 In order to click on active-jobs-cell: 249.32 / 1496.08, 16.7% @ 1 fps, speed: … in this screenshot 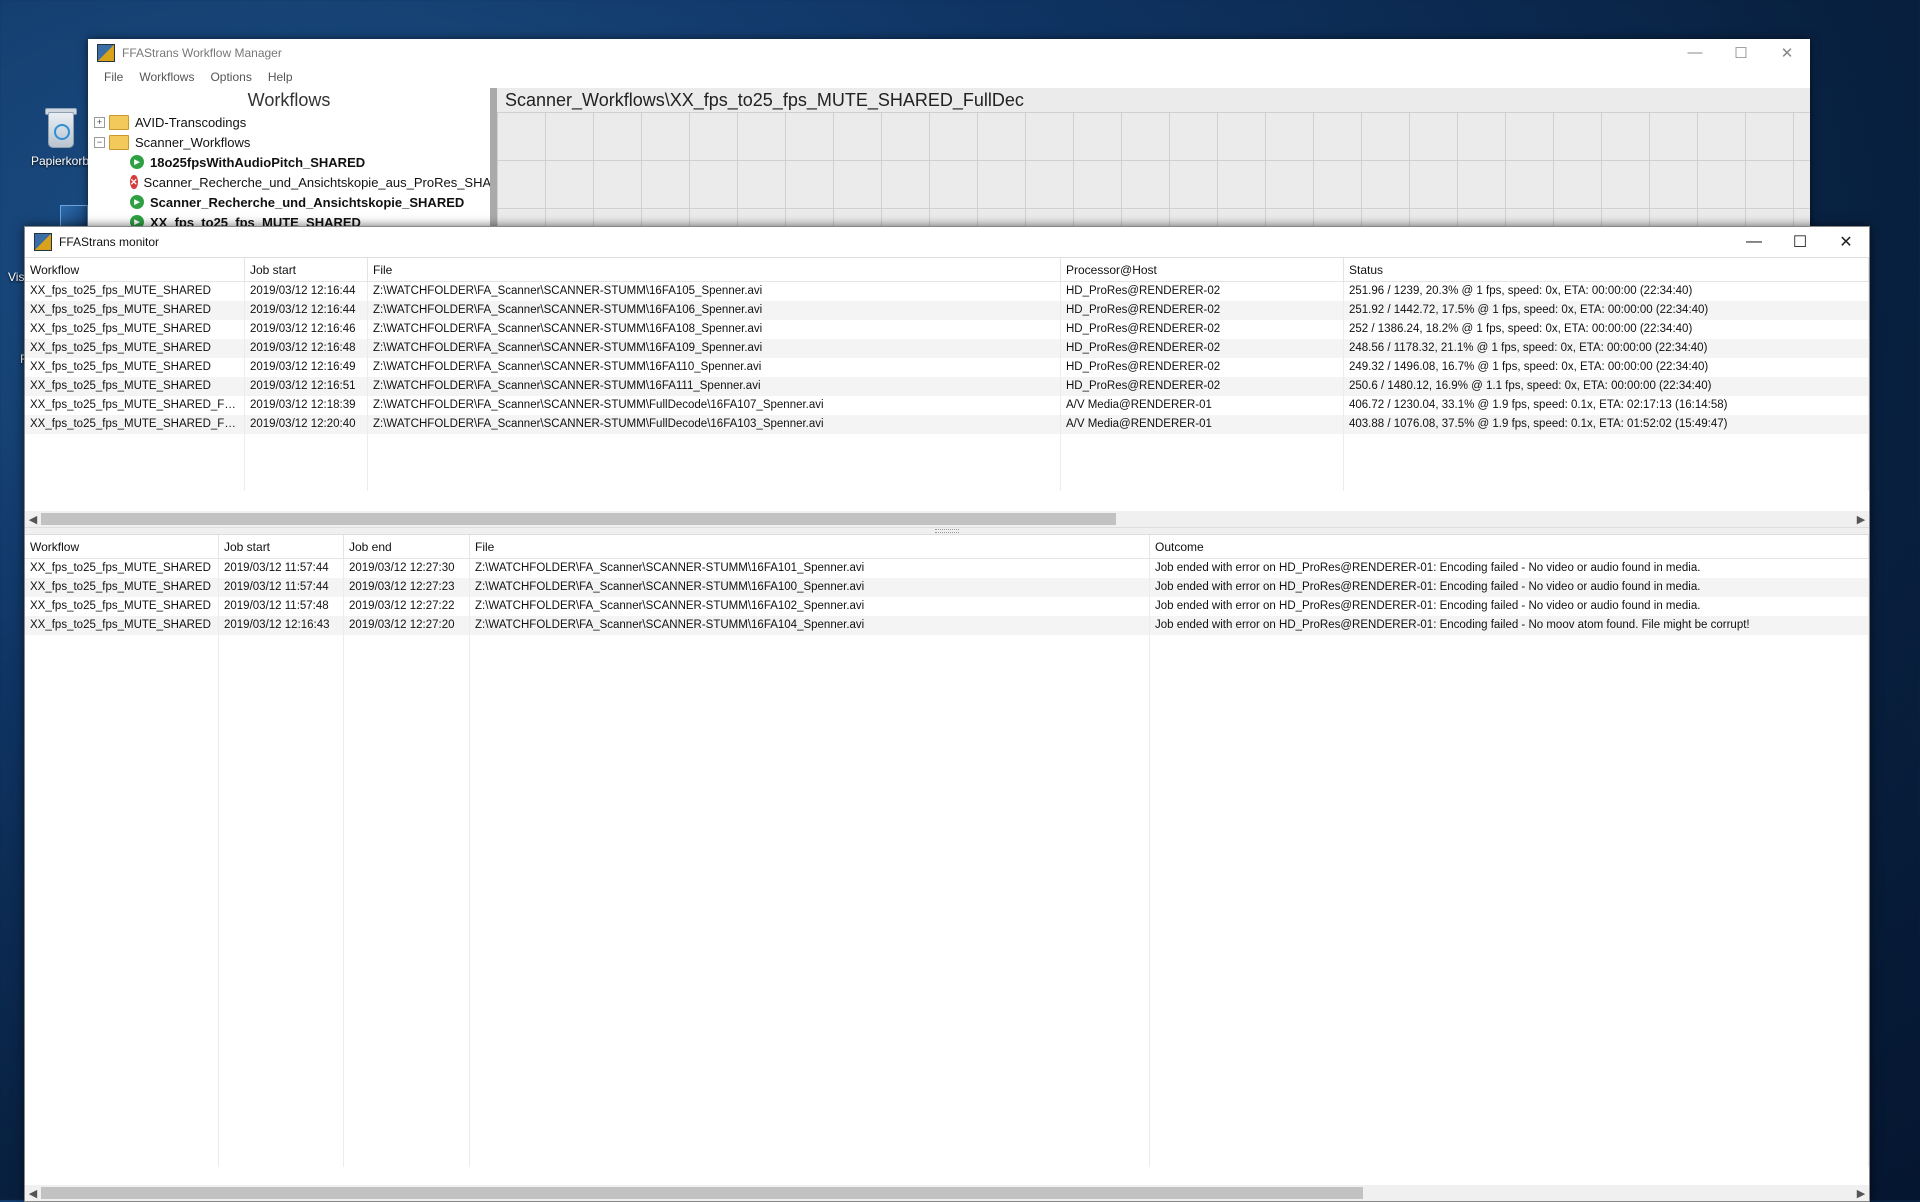, I will do `click(1606, 367)`.